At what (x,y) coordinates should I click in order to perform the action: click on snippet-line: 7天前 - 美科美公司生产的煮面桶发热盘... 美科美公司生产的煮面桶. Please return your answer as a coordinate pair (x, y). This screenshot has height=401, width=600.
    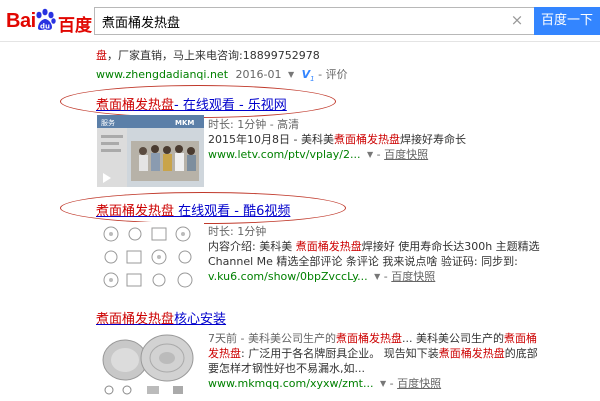
    Looking at the image, I should click on (372, 338).